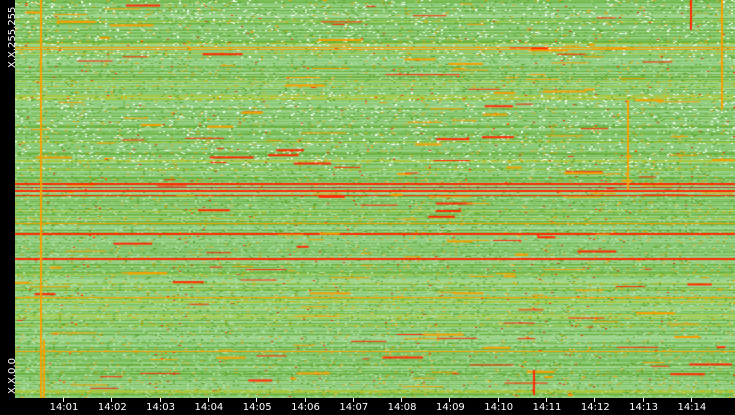  Describe the element at coordinates (9, 199) in the screenshot. I see `y-axis: X.X.255.255 X.X.0.0` at that location.